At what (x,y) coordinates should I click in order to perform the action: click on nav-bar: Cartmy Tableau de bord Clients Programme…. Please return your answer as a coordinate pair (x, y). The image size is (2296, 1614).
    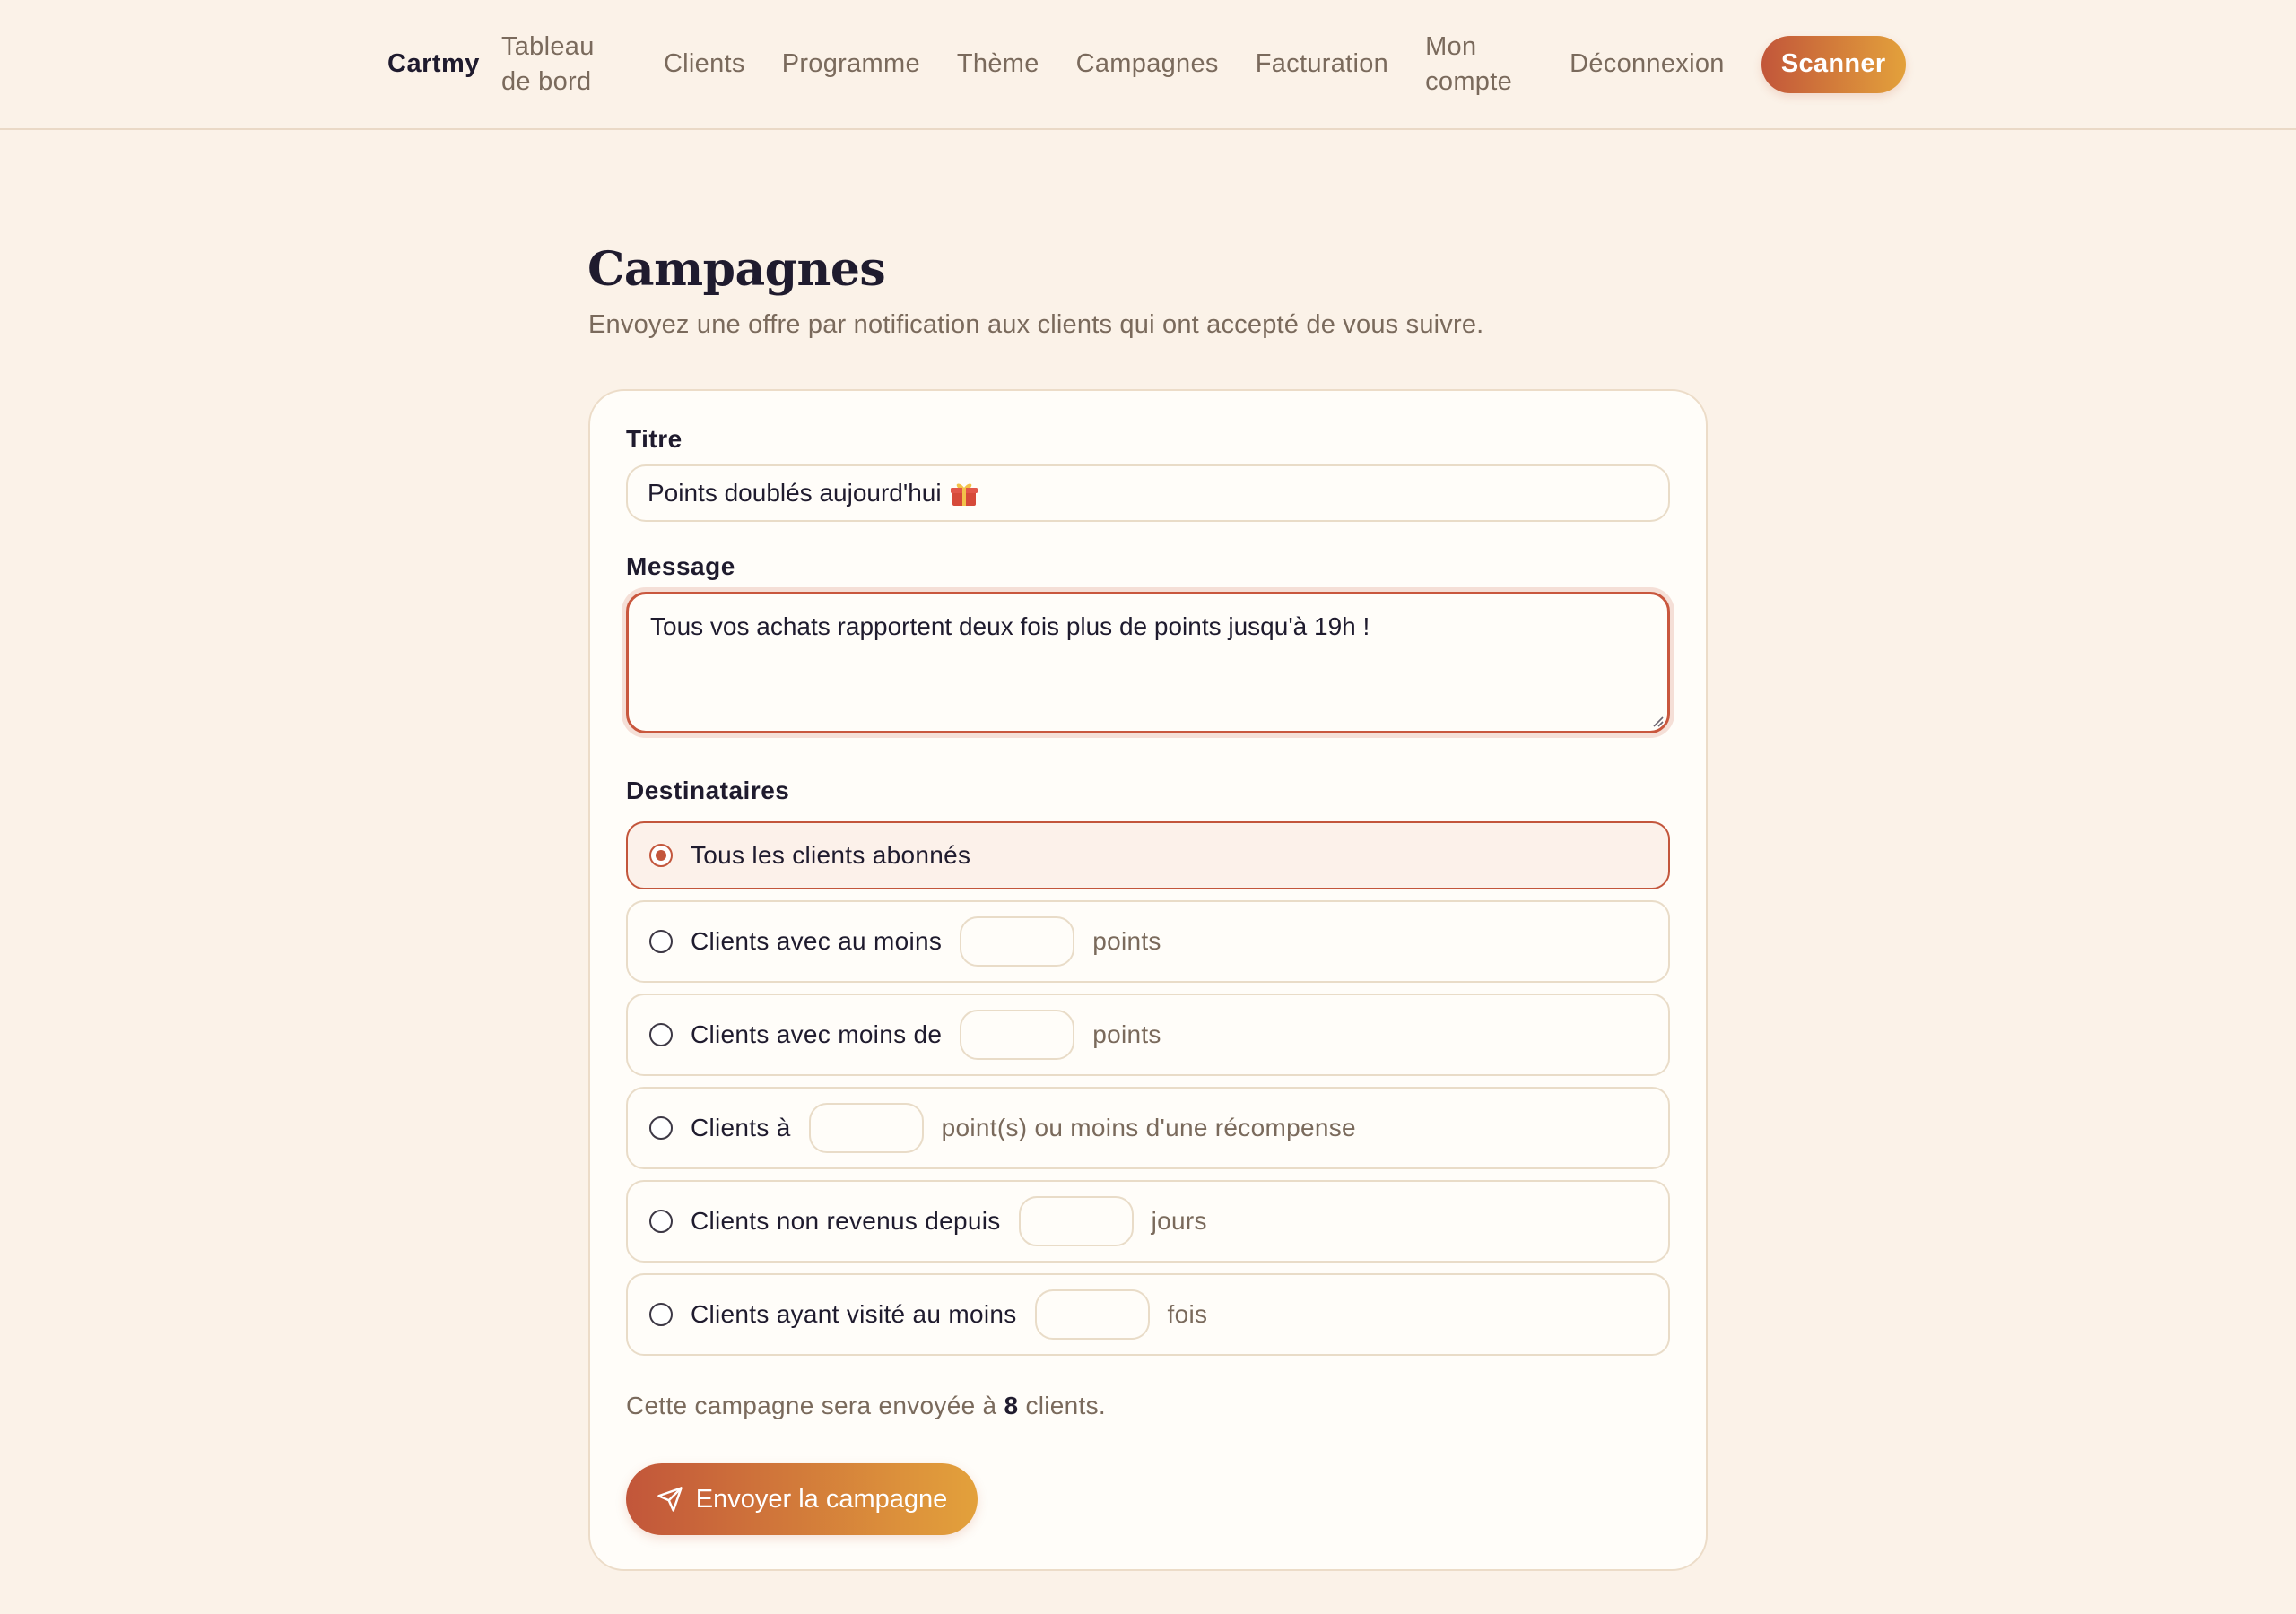
    Looking at the image, I should click on (1146, 64).